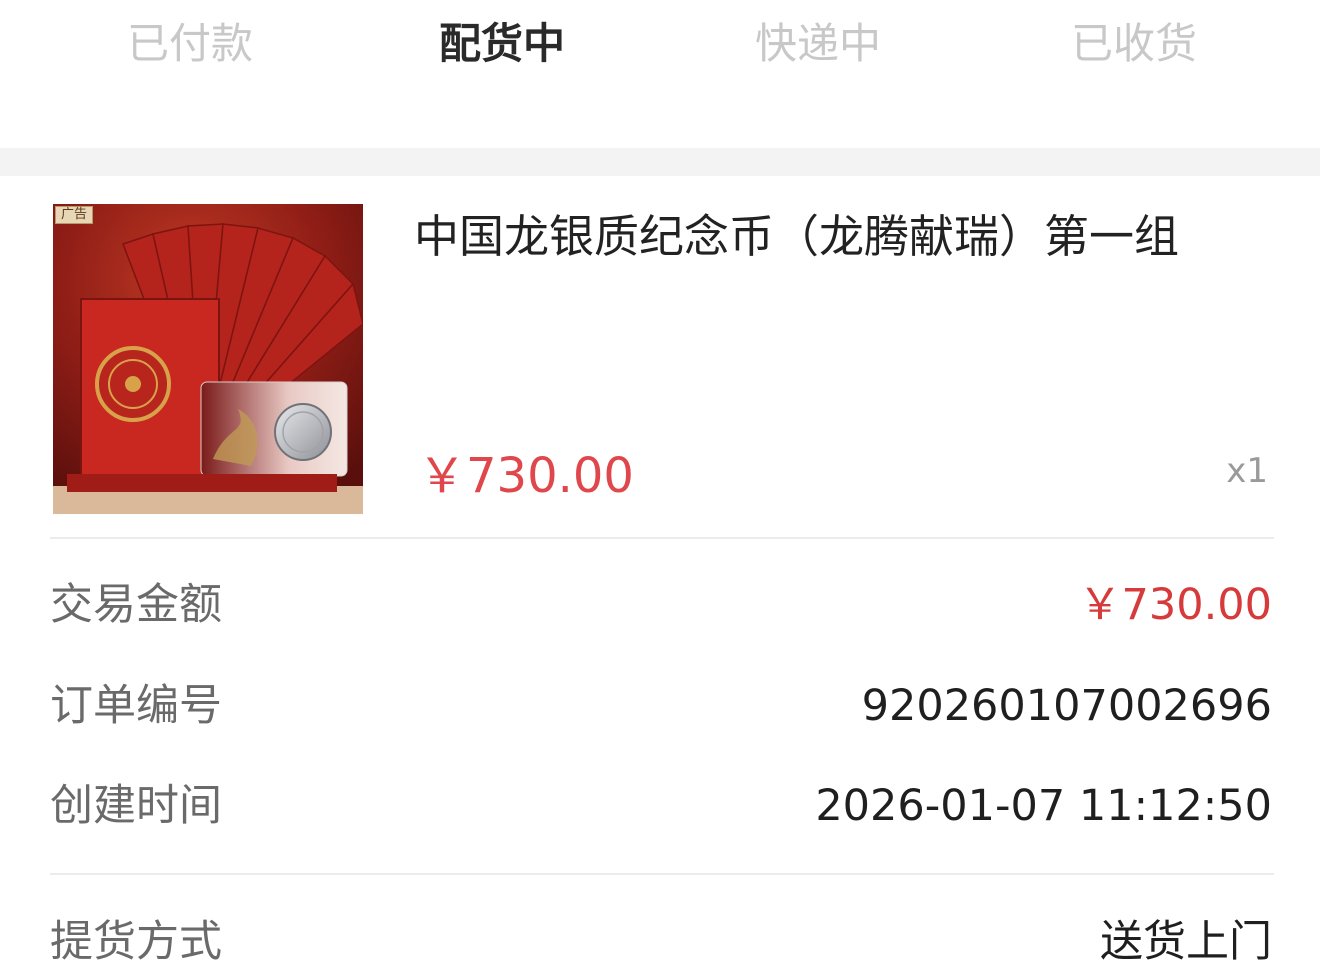  Describe the element at coordinates (189, 43) in the screenshot. I see `step-paid: 已付款` at that location.